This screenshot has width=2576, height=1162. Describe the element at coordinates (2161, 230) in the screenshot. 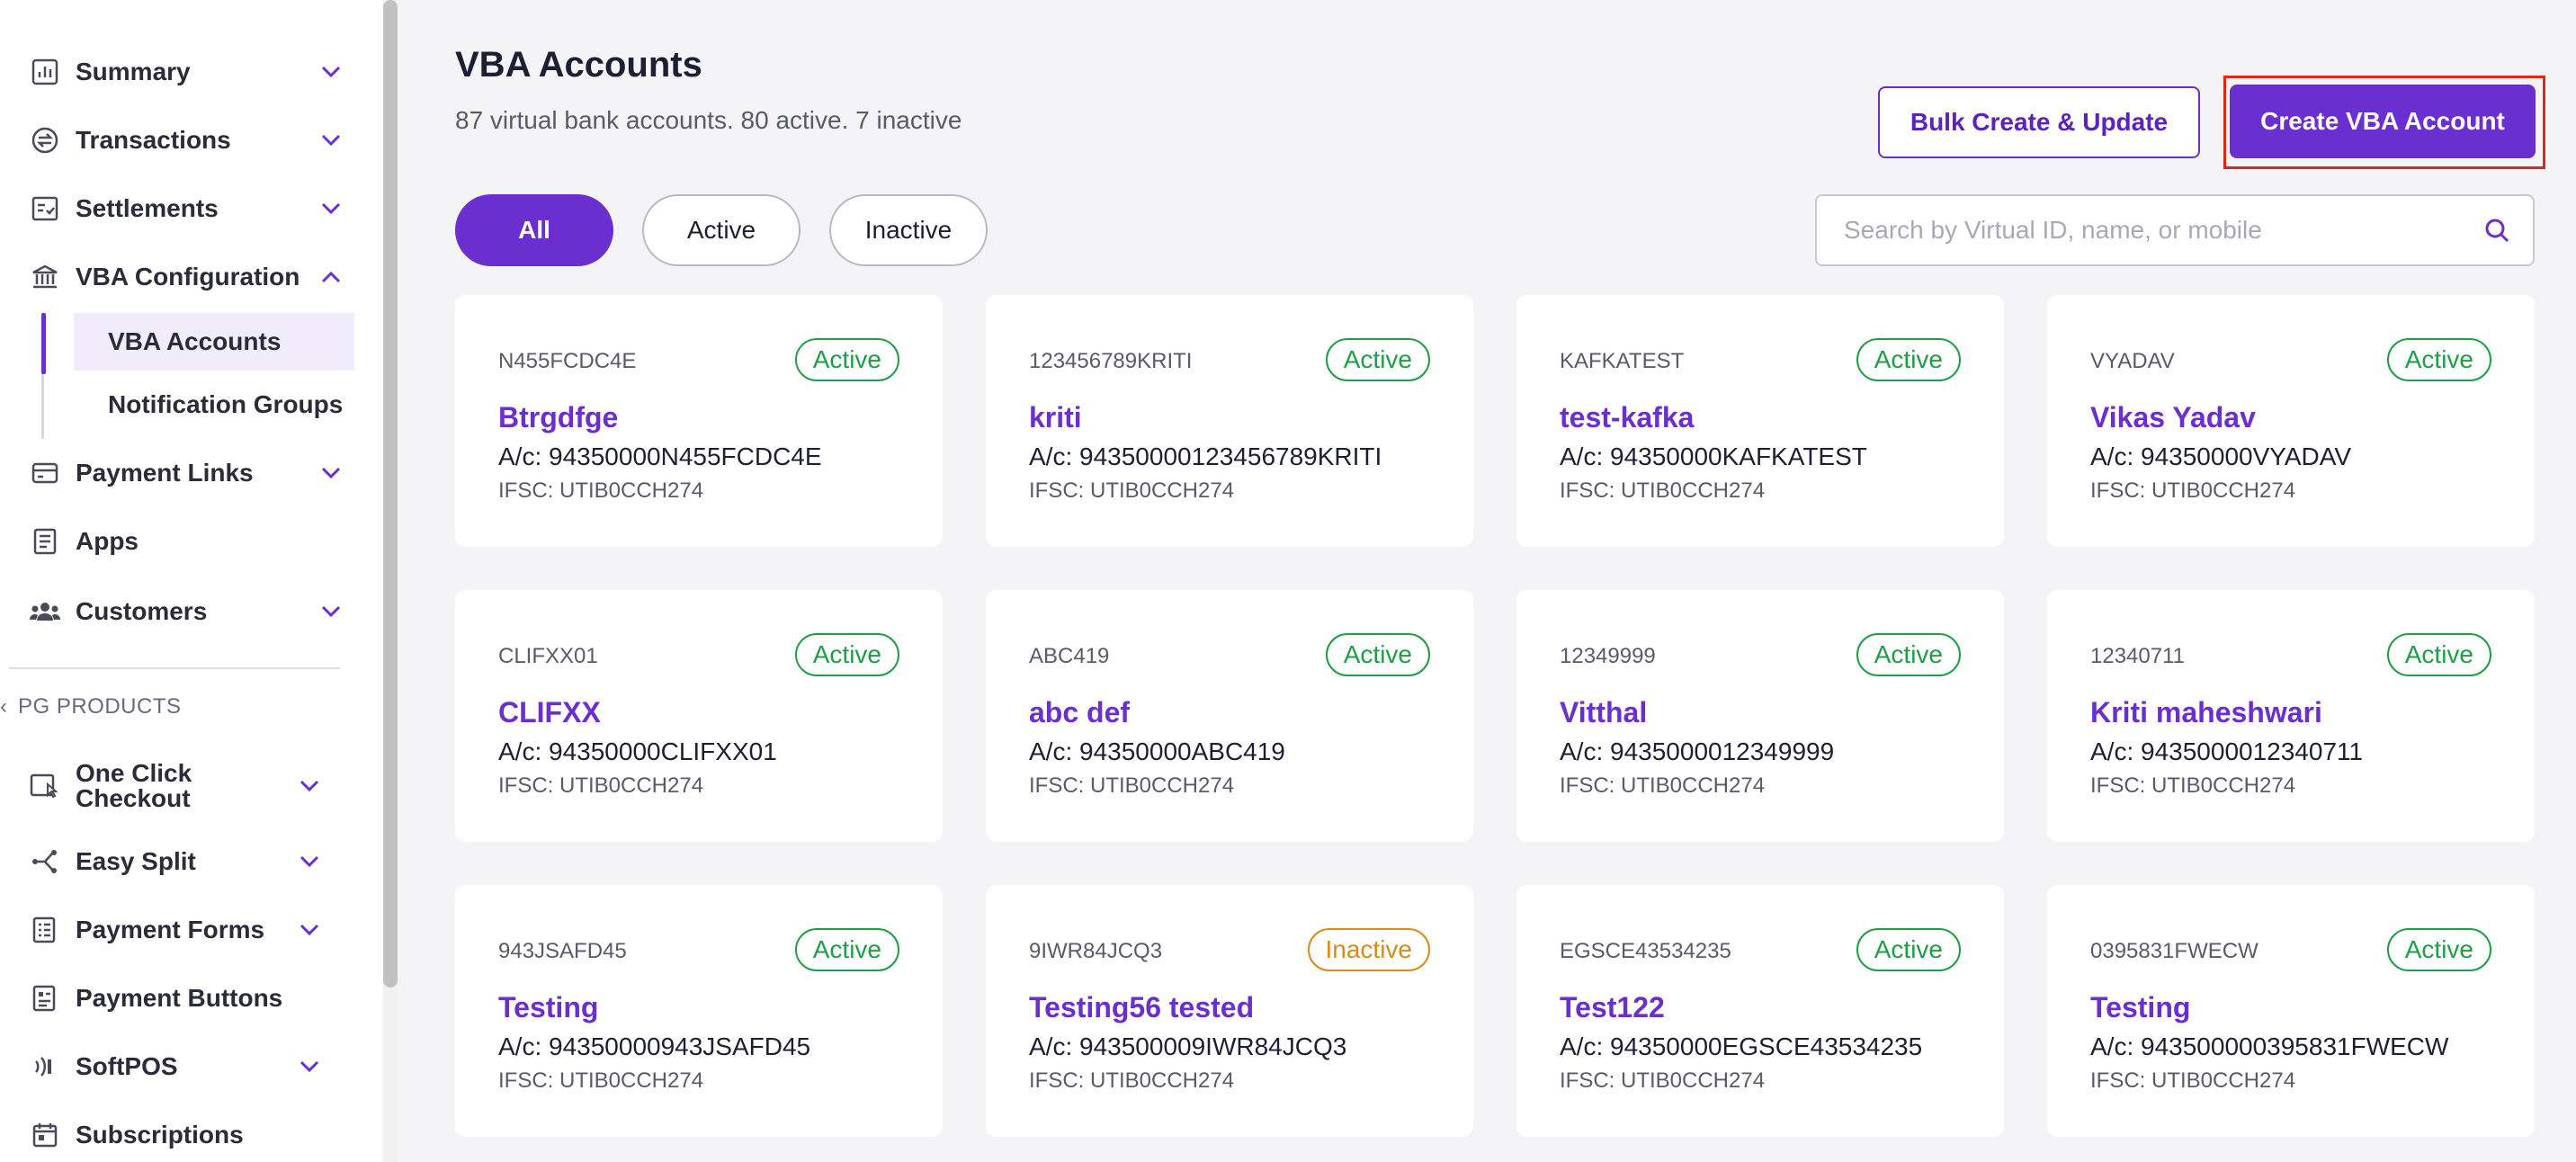

I see `search-input` at that location.